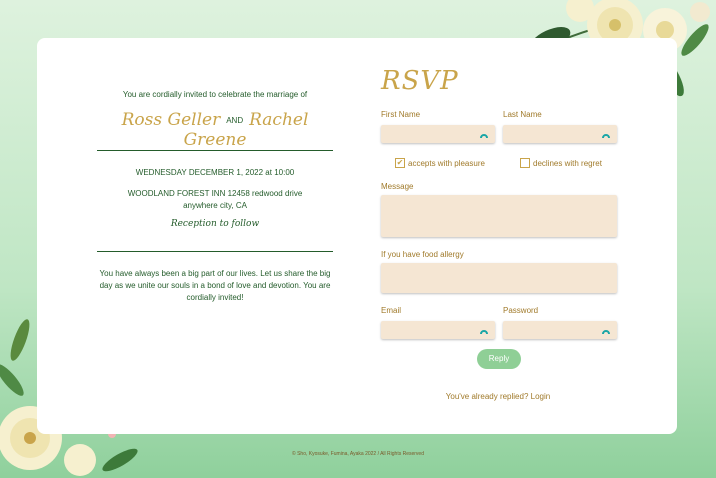  What do you see at coordinates (215, 224) in the screenshot?
I see `reception-note: Reception to follow` at bounding box center [215, 224].